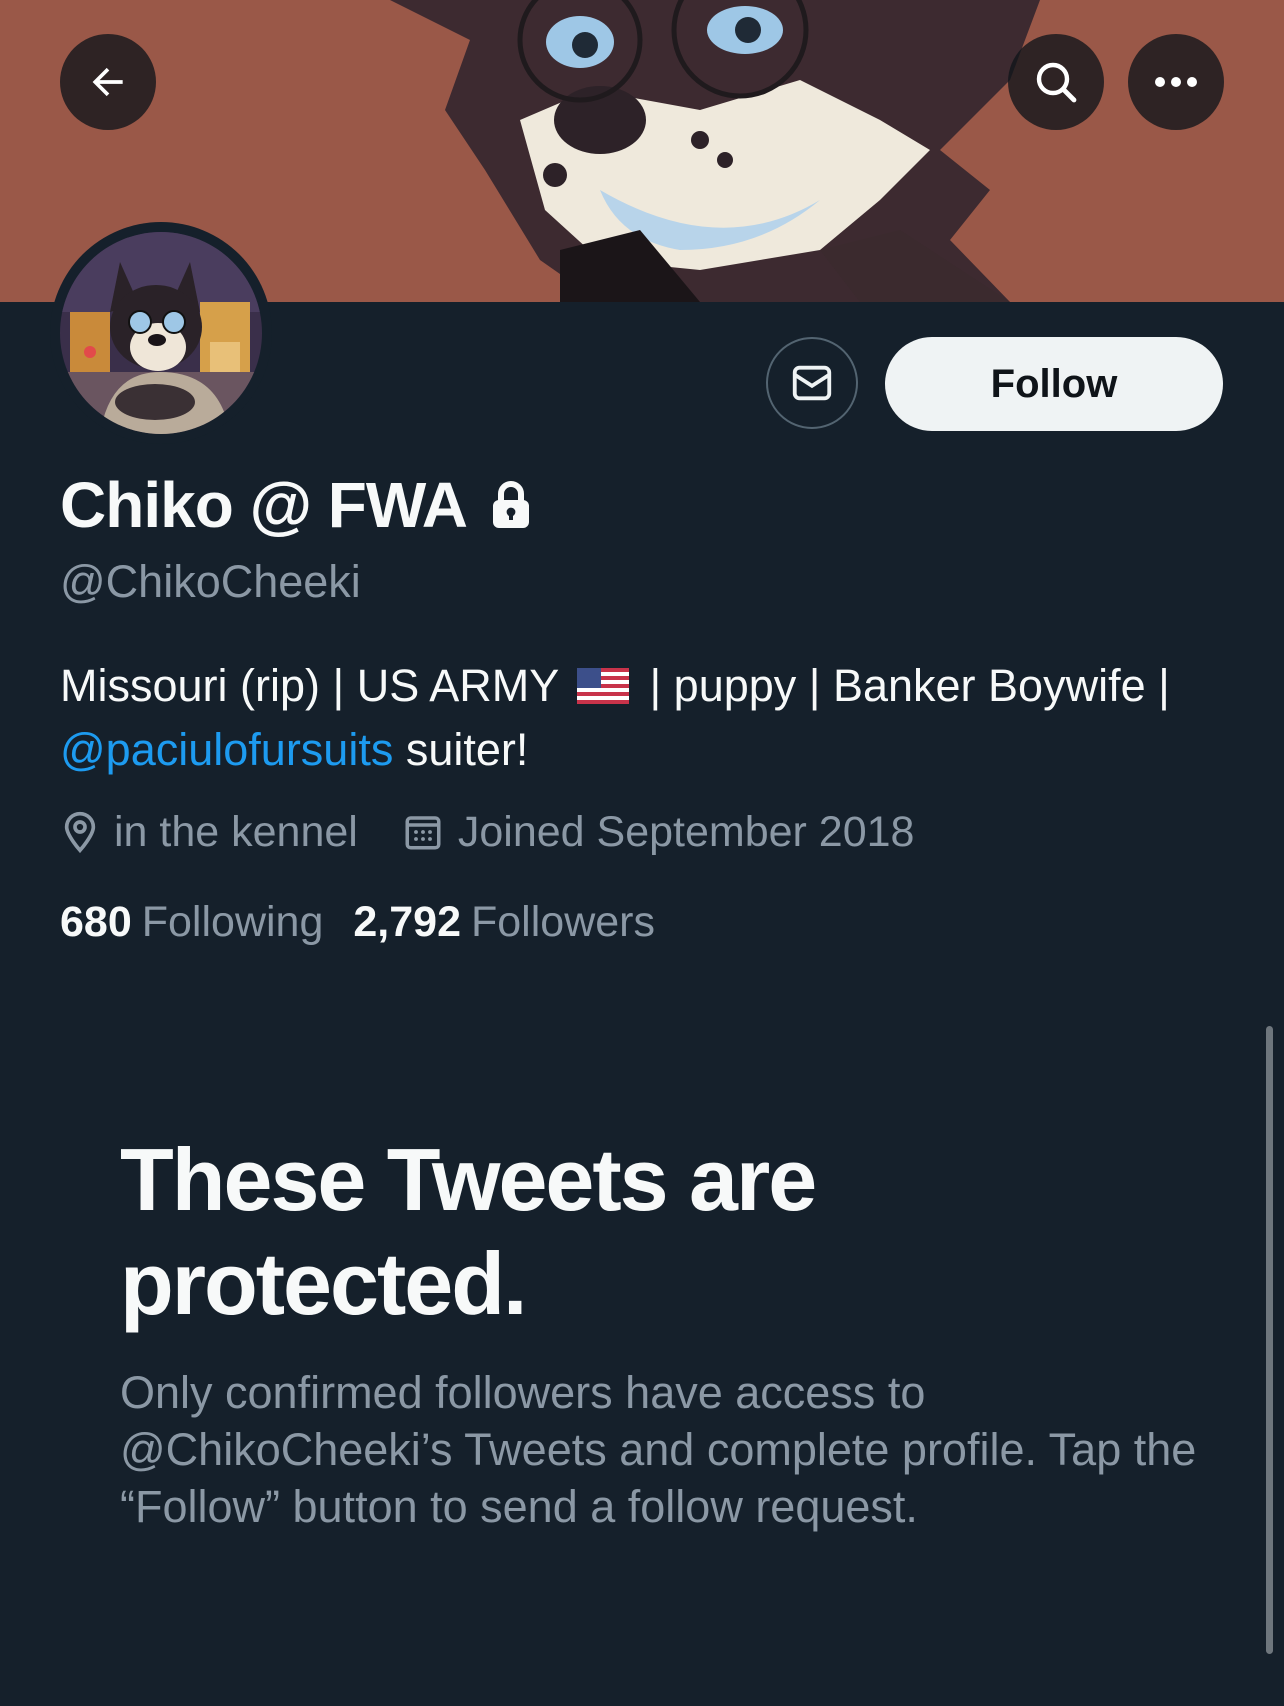 This screenshot has width=1284, height=1706. What do you see at coordinates (407, 921) in the screenshot?
I see `followers-count: 2,792` at bounding box center [407, 921].